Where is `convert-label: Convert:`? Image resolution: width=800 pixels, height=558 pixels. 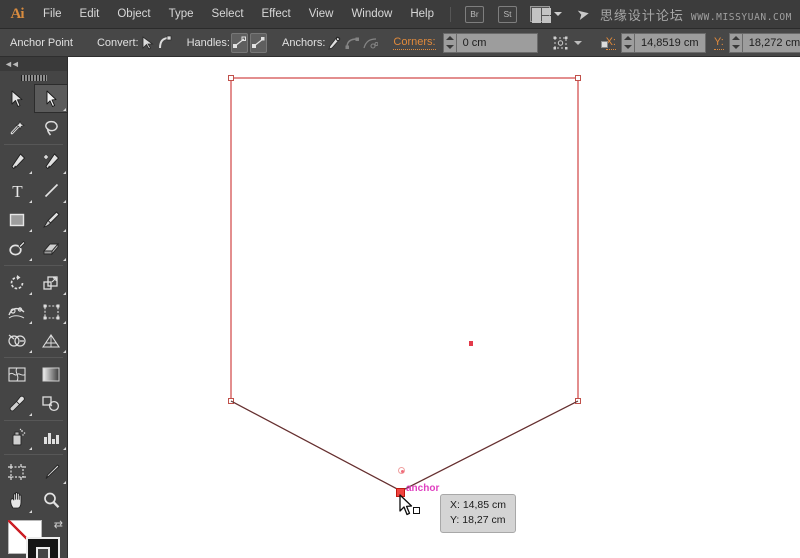 convert-label: Convert: is located at coordinates (117, 42).